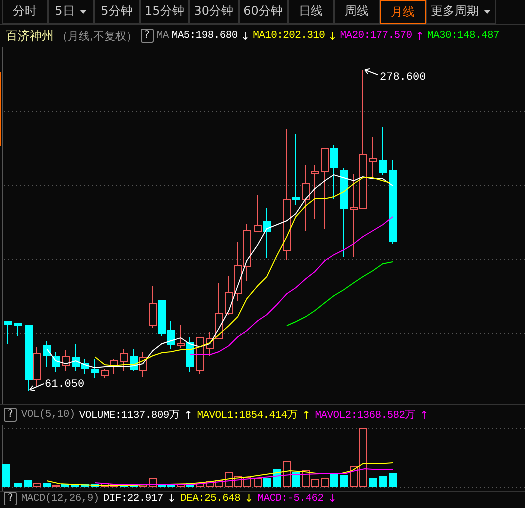  What do you see at coordinates (165, 12) in the screenshot?
I see `period-tab: 15分钟` at bounding box center [165, 12].